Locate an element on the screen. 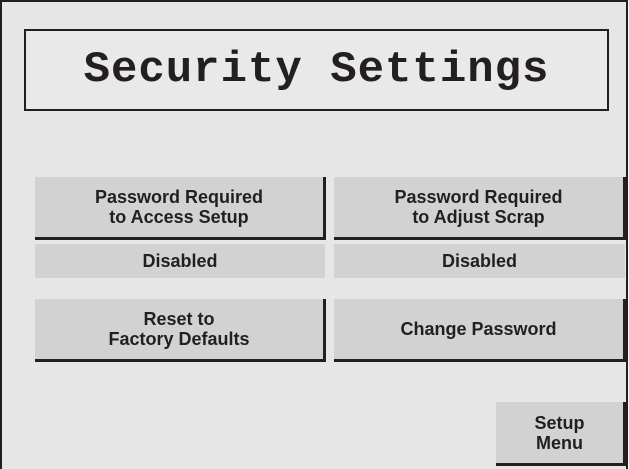 Image resolution: width=629 pixels, height=469 pixels. change-password-button: Change Password is located at coordinates (480, 330).